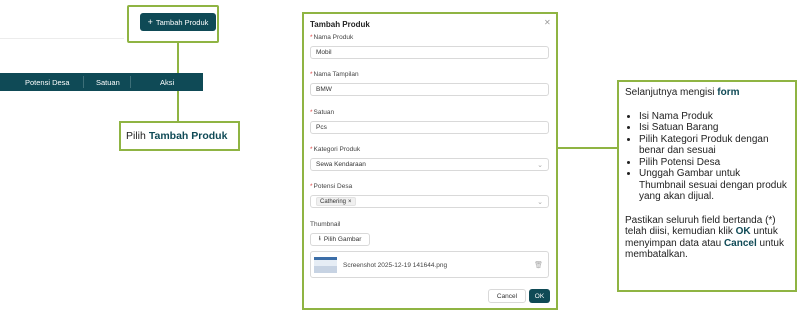 Image resolution: width=801 pixels, height=330 pixels. I want to click on callout-left-prefix: Pilih, so click(136, 136).